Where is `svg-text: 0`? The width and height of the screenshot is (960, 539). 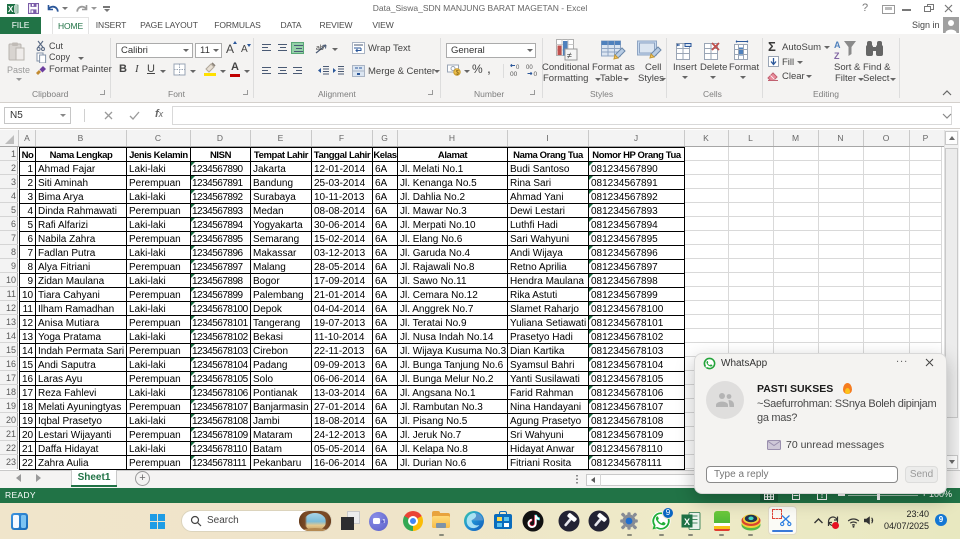 svg-text: 0 is located at coordinates (536, 74).